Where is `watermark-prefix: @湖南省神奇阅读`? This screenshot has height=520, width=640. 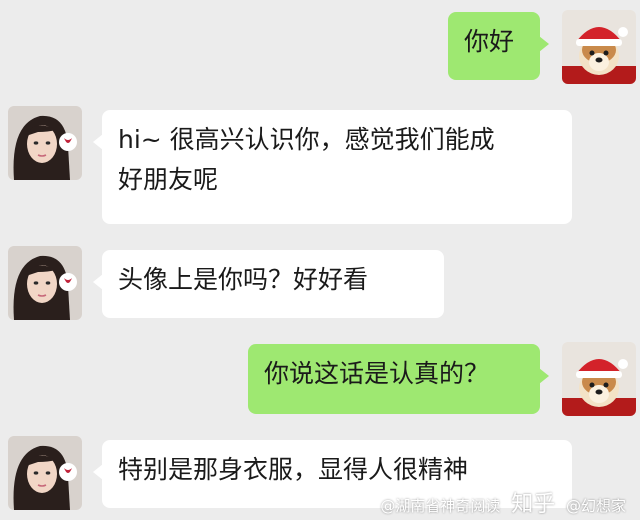 watermark-prefix: @湖南省神奇阅读 is located at coordinates (440, 506).